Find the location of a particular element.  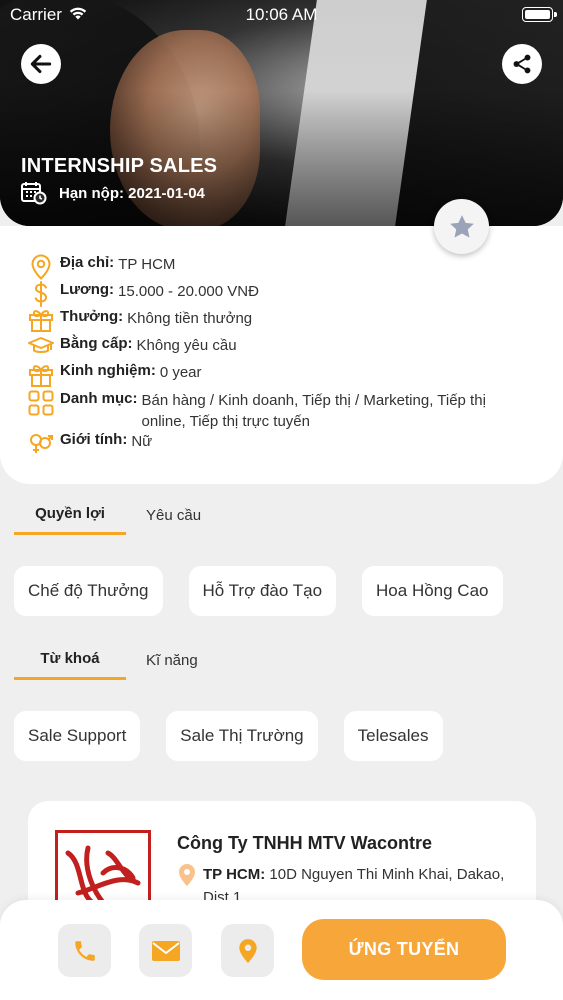

info-value: 0 year is located at coordinates (180, 372).